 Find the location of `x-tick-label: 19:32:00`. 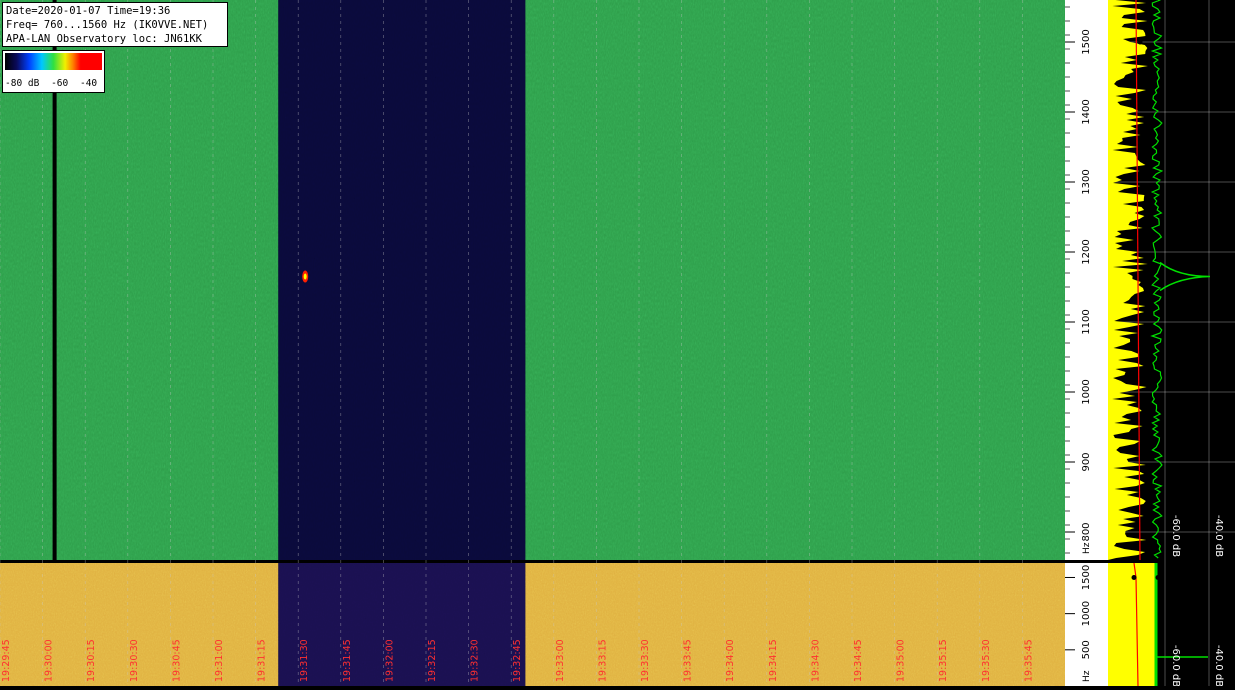

x-tick-label: 19:32:00 is located at coordinates (389, 660).